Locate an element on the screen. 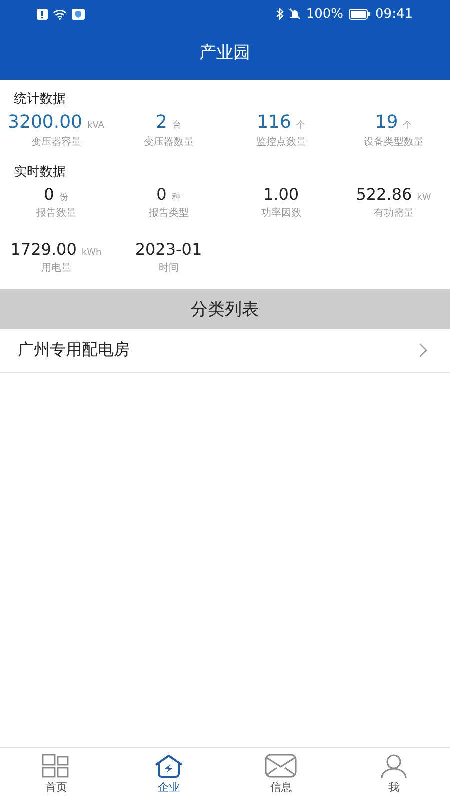  section-title: 统计数据 is located at coordinates (40, 100).